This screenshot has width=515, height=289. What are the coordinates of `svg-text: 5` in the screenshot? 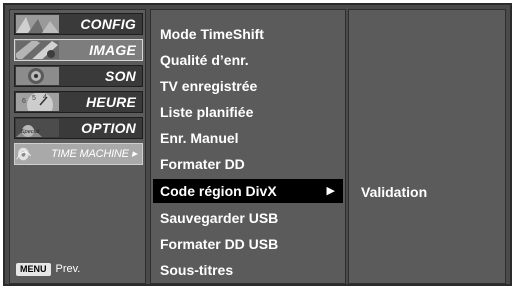 It's located at (34, 98).